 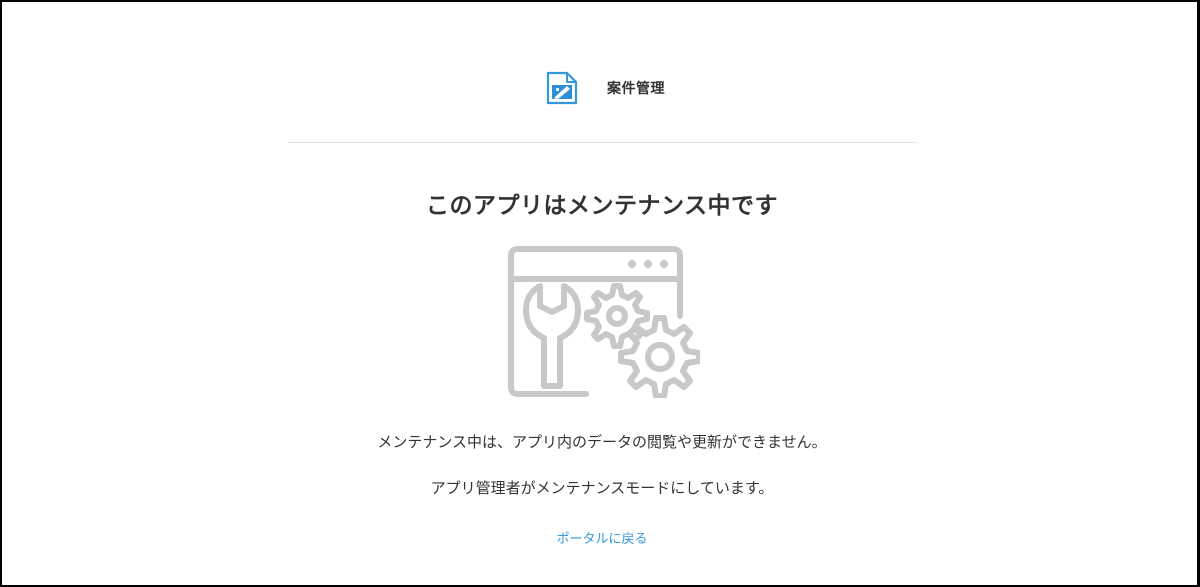 What do you see at coordinates (562, 88) in the screenshot?
I see `edit-document-icon` at bounding box center [562, 88].